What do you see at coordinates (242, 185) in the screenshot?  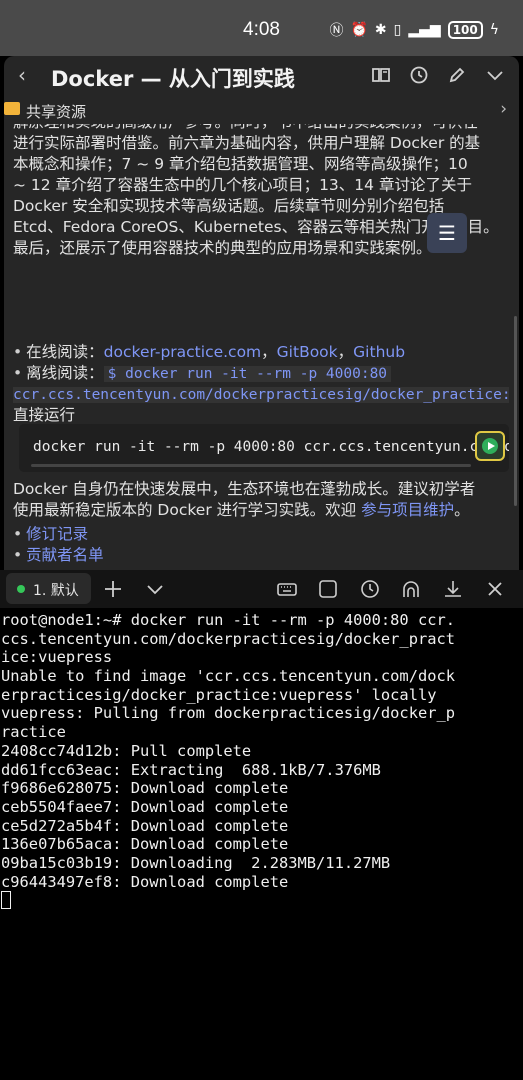 I see `text-line: ~ 12 章介绍了容器生态中的几个核心项目；13、14 章讨论了关于` at bounding box center [242, 185].